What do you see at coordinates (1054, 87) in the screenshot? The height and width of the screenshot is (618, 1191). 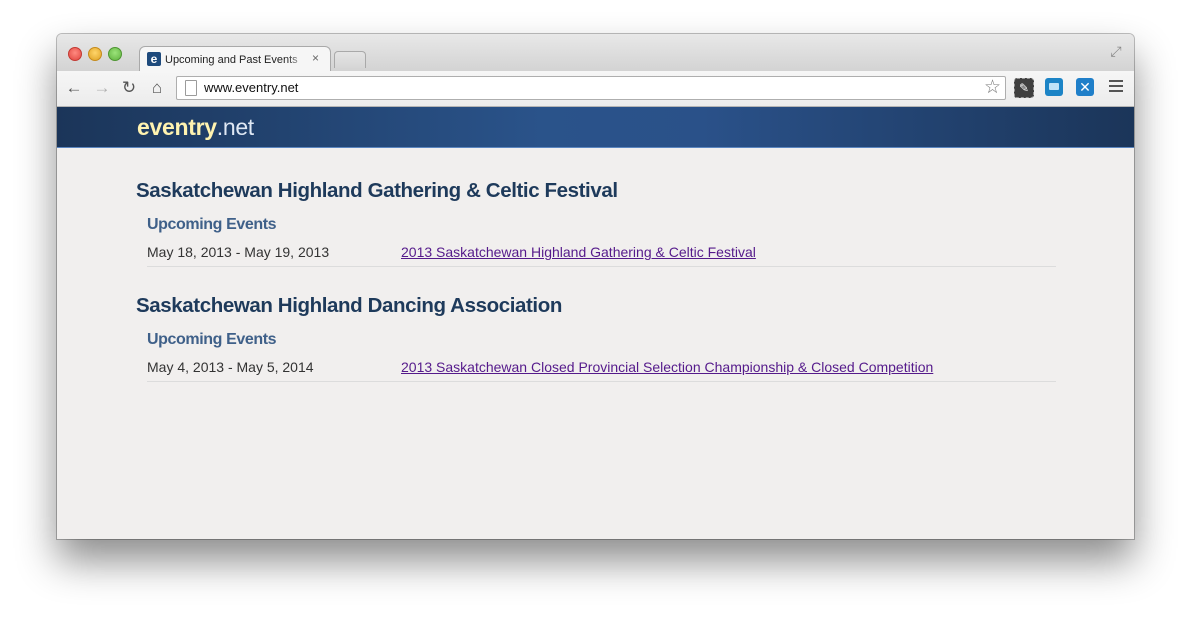 I see `screenshot-extension-icon` at bounding box center [1054, 87].